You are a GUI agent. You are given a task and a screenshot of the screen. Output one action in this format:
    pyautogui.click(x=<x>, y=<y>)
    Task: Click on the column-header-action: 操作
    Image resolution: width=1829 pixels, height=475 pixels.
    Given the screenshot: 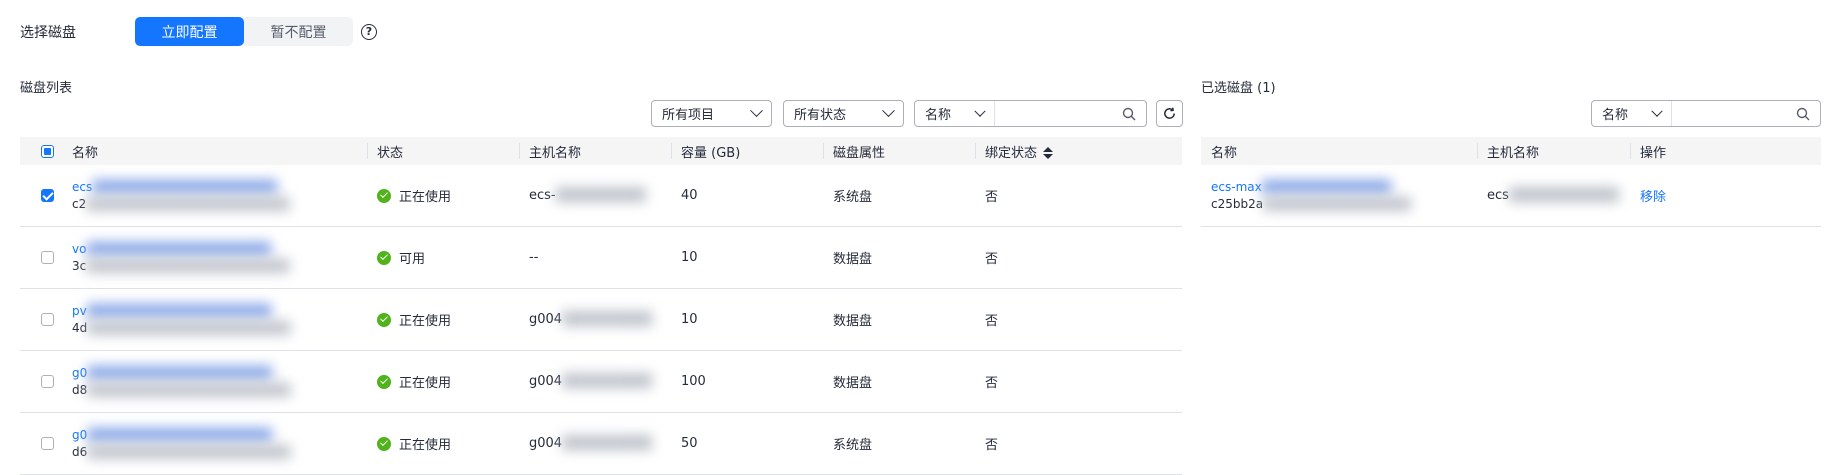 What is the action you would take?
    pyautogui.click(x=1725, y=151)
    